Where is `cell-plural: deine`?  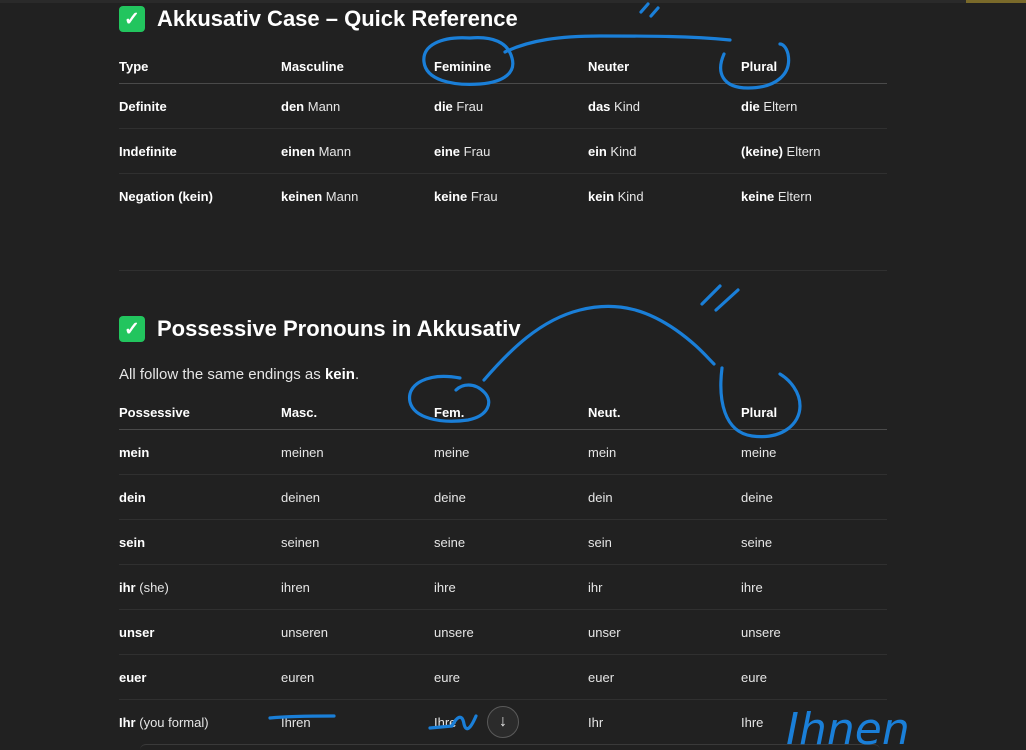
cell-plural: deine is located at coordinates (814, 497).